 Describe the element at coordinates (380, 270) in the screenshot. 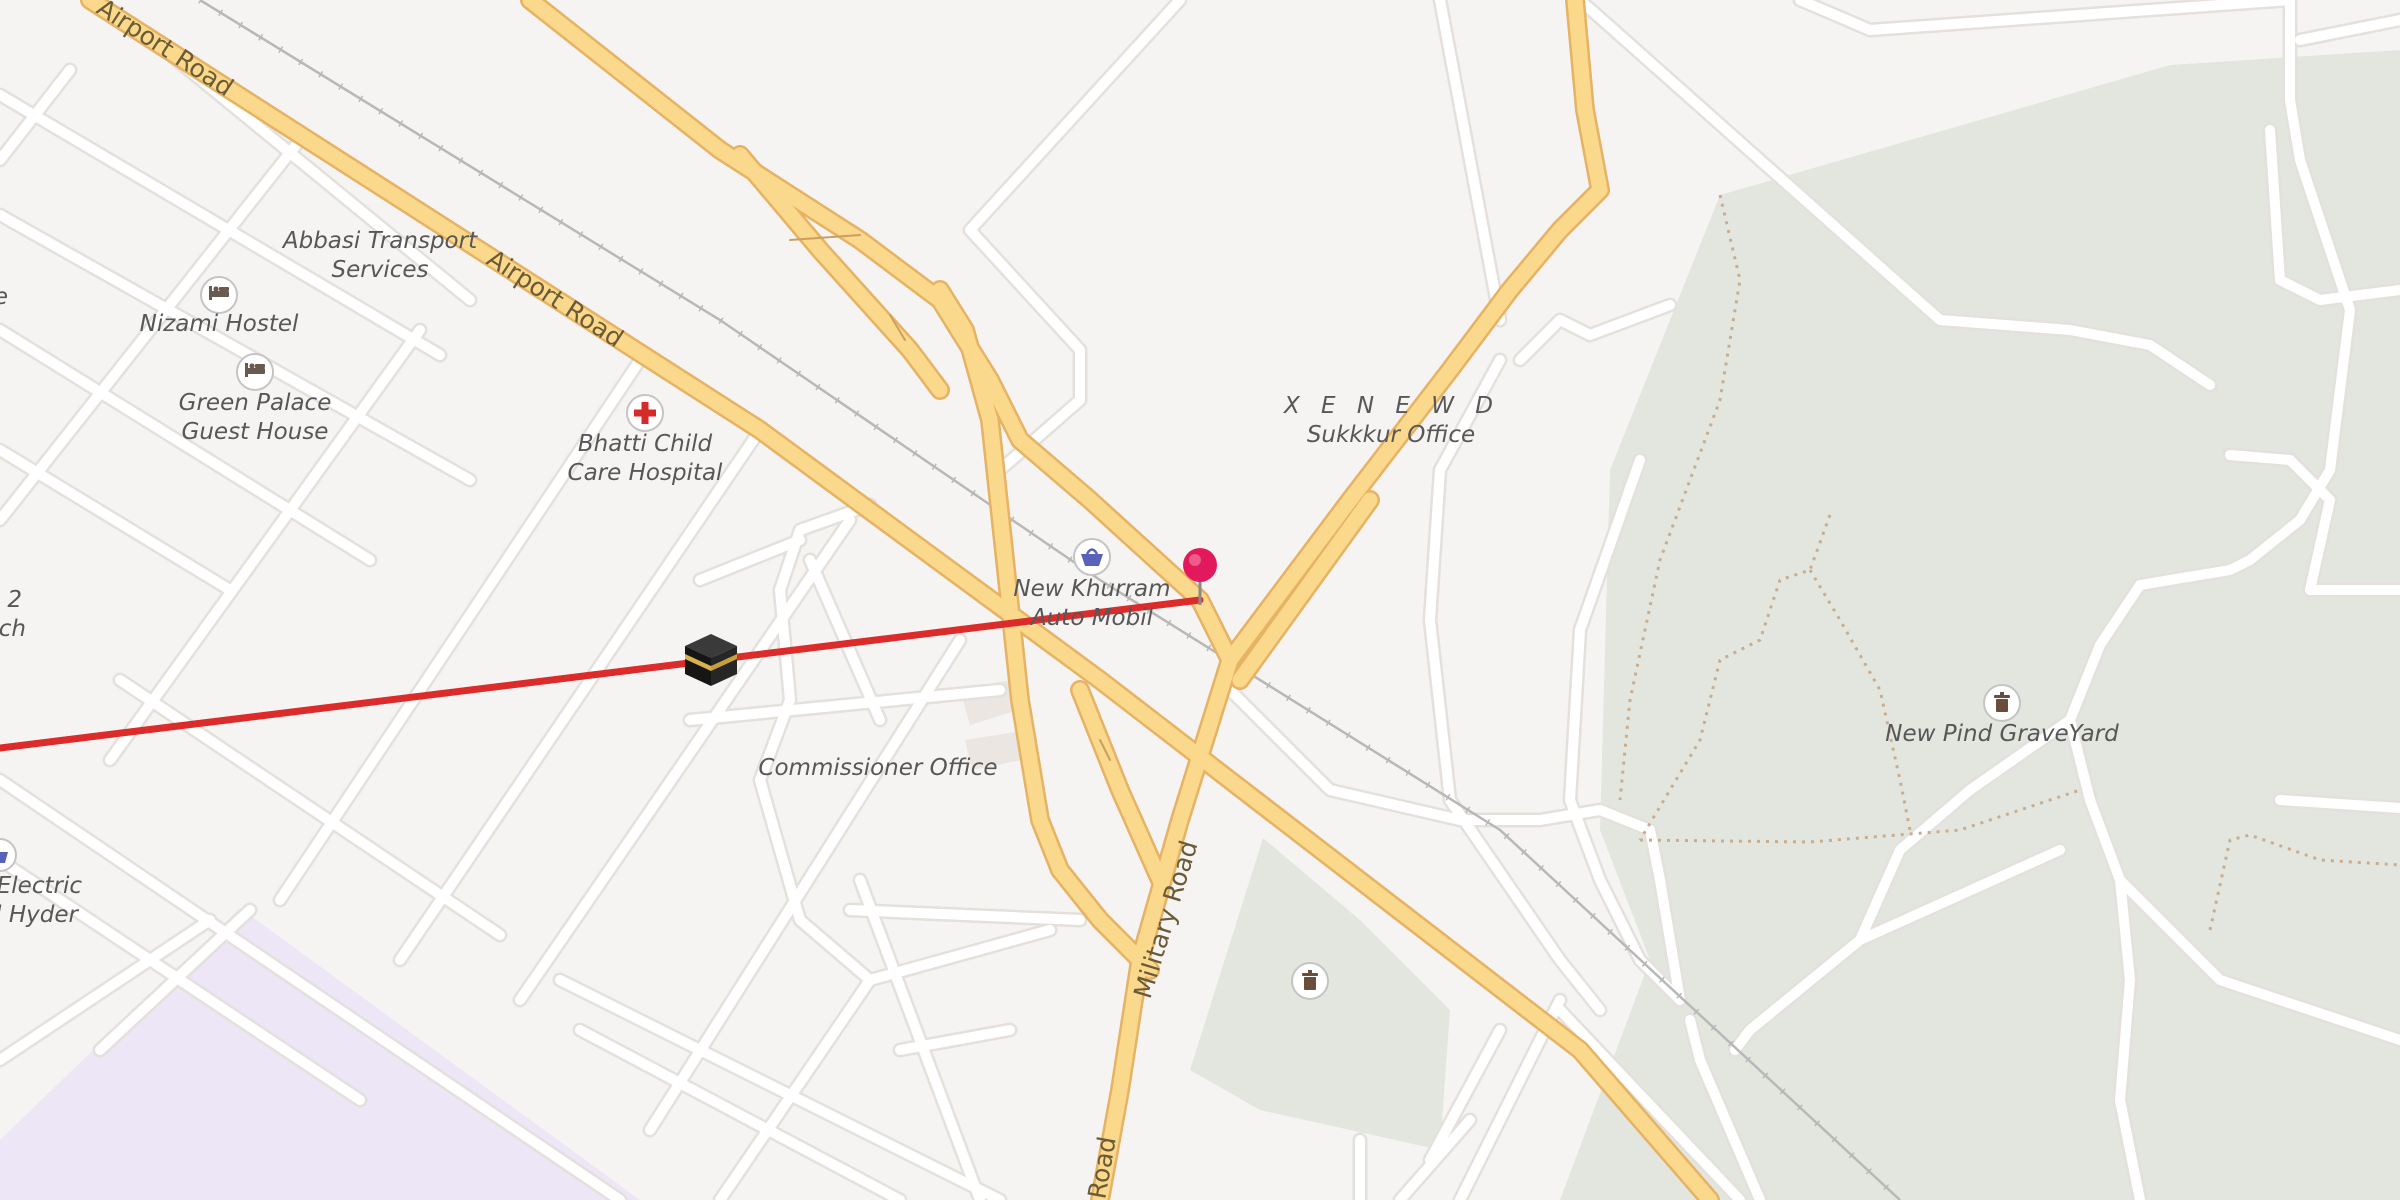

I see `label-abbasi-services: Services` at that location.